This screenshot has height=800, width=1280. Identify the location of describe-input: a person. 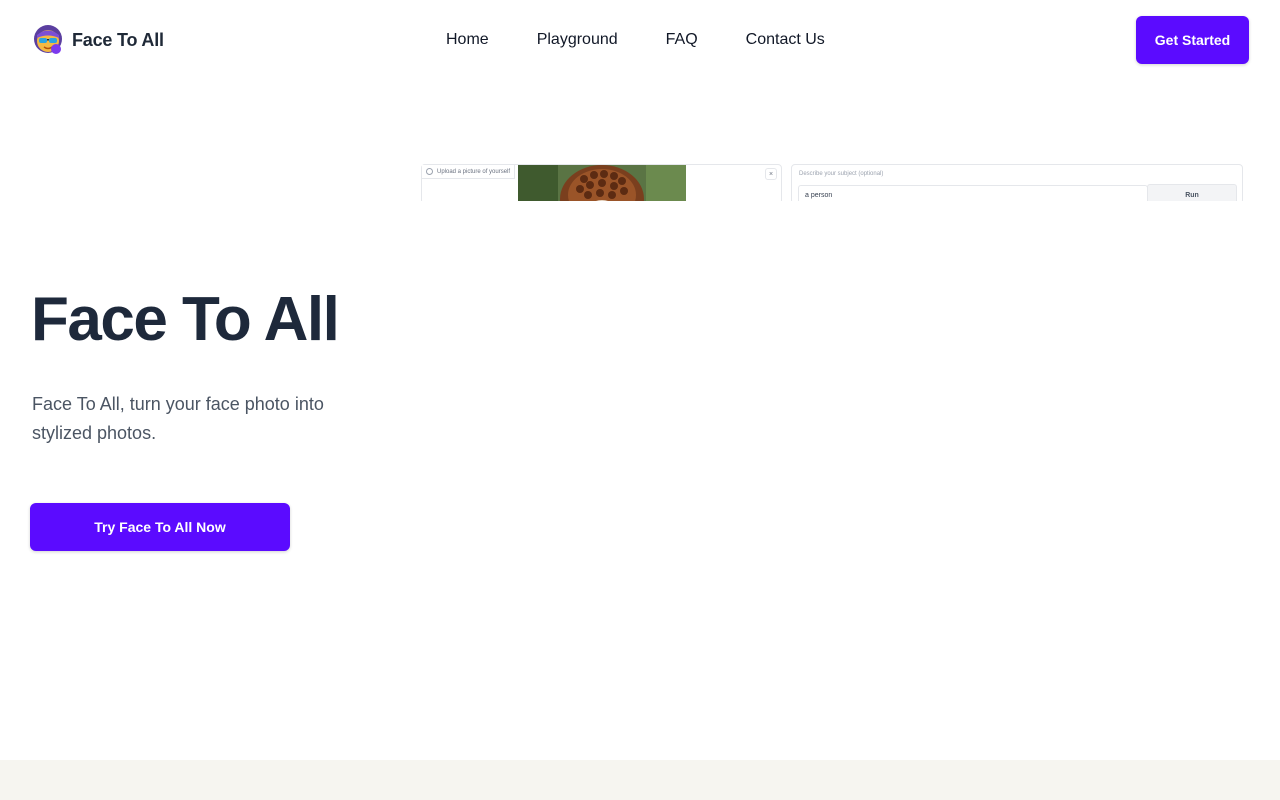
(973, 193).